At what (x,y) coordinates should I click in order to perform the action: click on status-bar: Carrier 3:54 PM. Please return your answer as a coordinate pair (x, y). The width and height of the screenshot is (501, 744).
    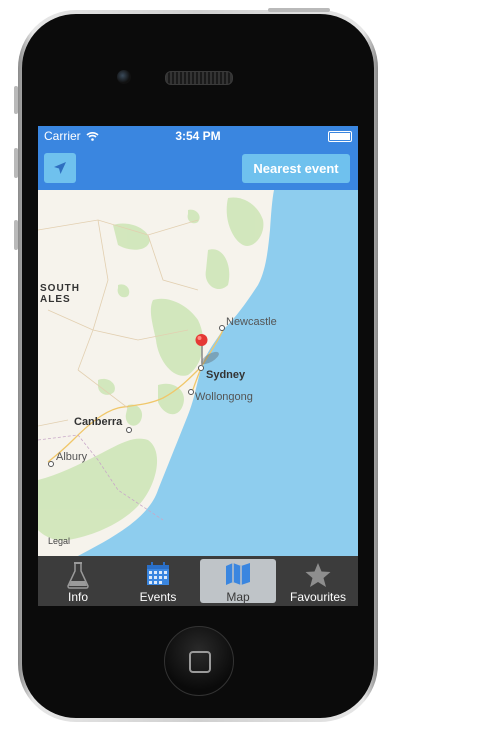
    Looking at the image, I should click on (198, 136).